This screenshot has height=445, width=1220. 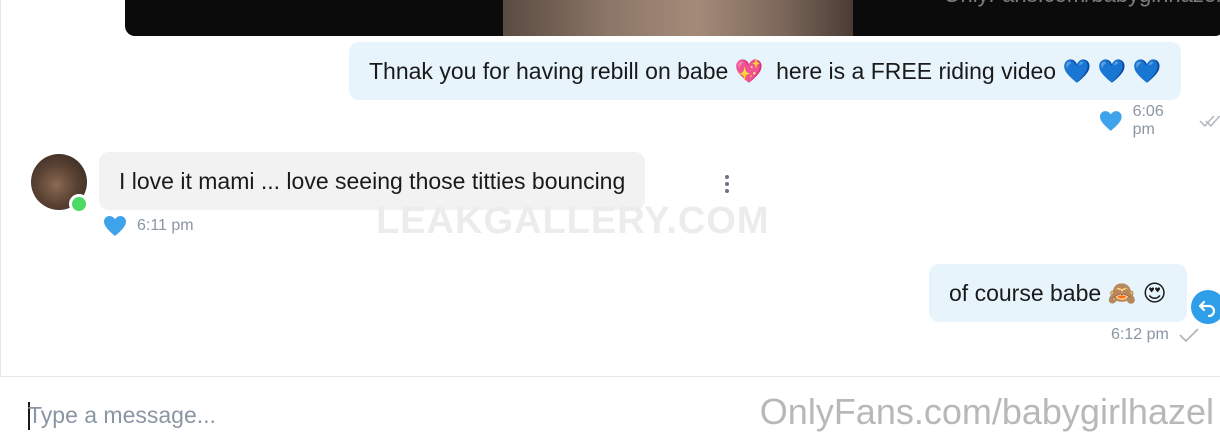 What do you see at coordinates (1189, 335) in the screenshot?
I see `check-icon` at bounding box center [1189, 335].